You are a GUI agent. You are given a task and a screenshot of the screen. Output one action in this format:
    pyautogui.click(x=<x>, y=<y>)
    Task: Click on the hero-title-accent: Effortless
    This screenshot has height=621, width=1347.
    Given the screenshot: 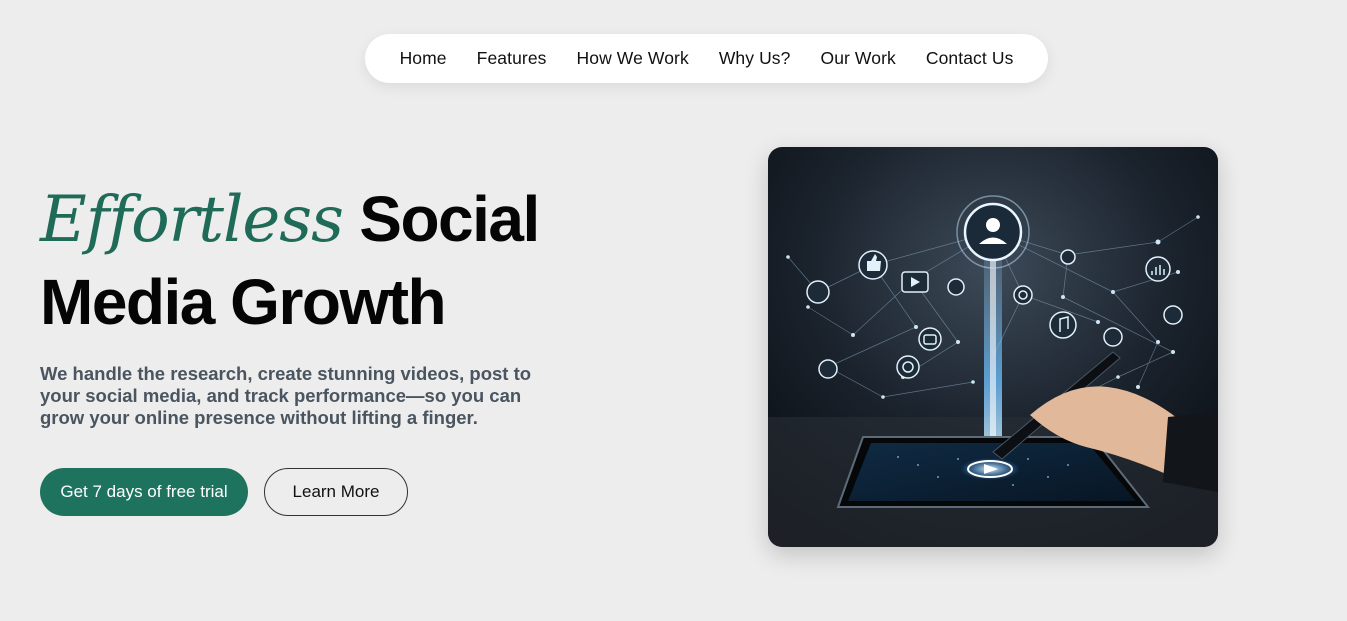 What is the action you would take?
    pyautogui.click(x=192, y=220)
    